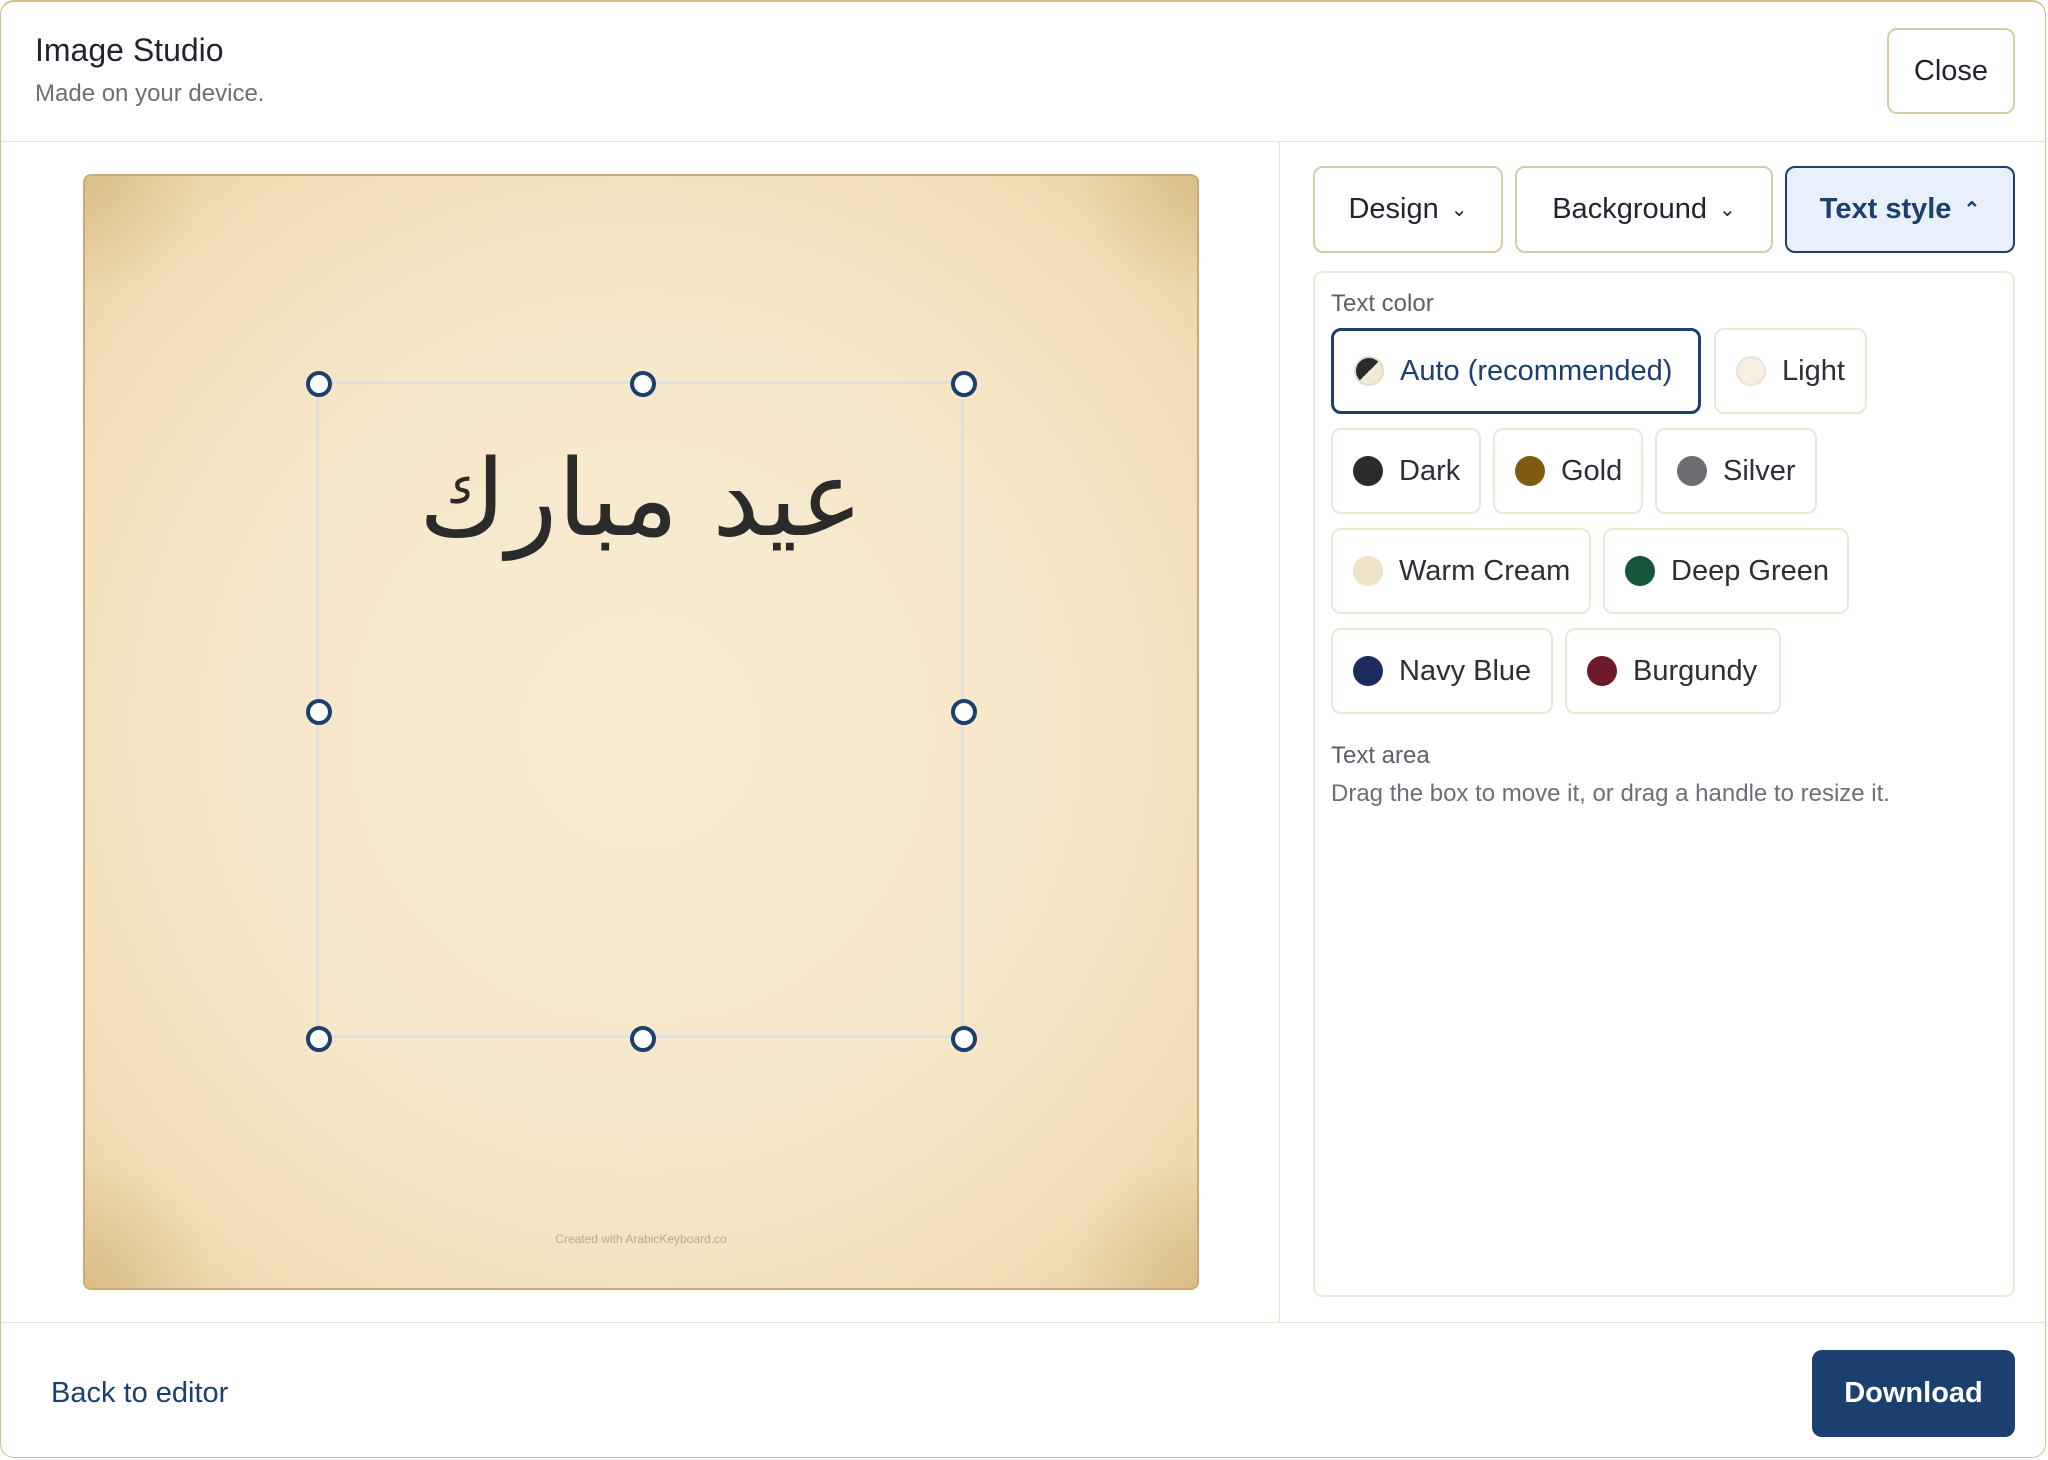  Describe the element at coordinates (319, 384) in the screenshot. I see `resize-handle-top-left` at that location.